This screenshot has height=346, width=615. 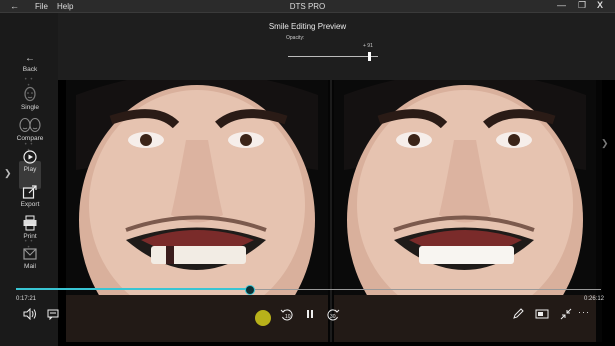 I want to click on mouse-cursor-highlight, so click(x=263, y=318).